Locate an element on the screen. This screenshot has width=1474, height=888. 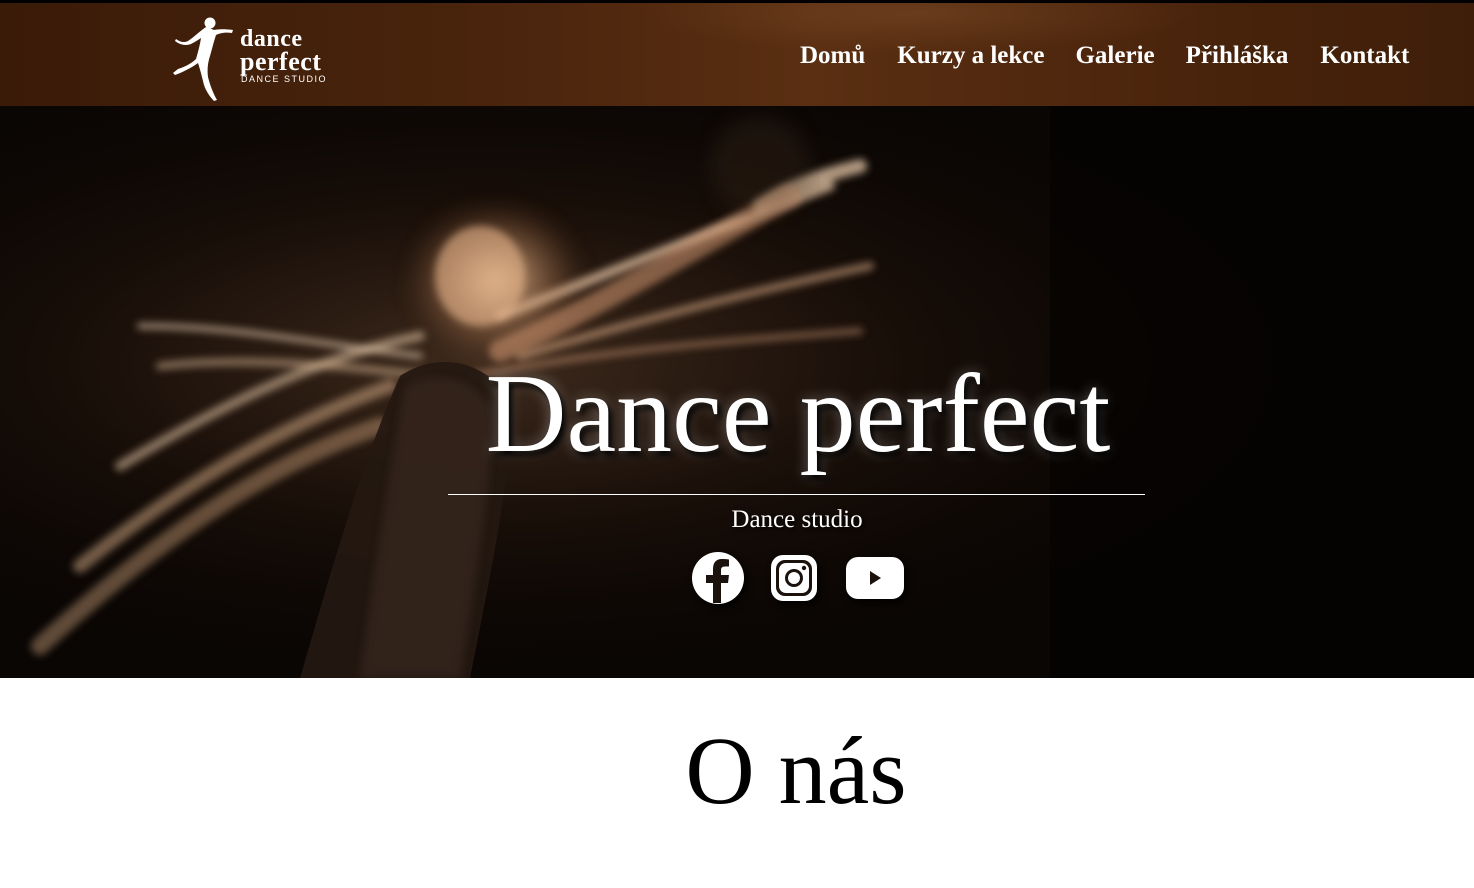
nav-item-courses: Kurzy a lekce is located at coordinates (970, 58).